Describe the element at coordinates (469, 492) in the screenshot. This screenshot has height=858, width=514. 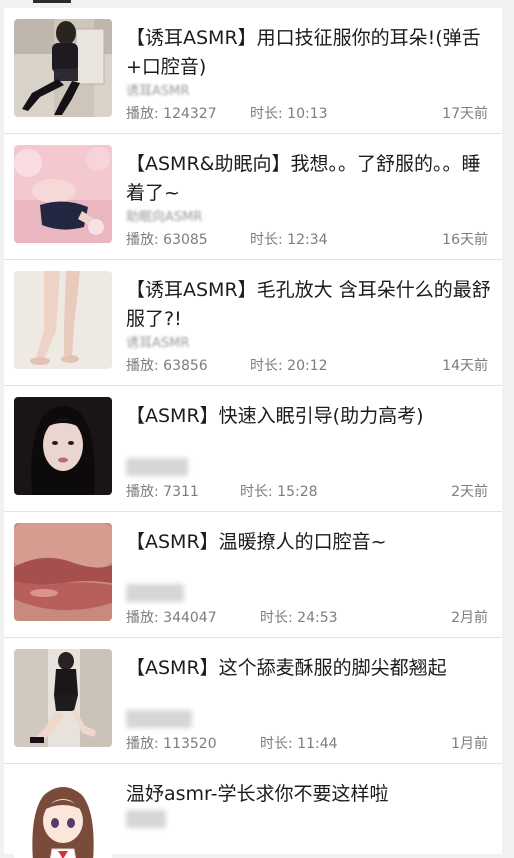
I see `upload-time: 2天前` at that location.